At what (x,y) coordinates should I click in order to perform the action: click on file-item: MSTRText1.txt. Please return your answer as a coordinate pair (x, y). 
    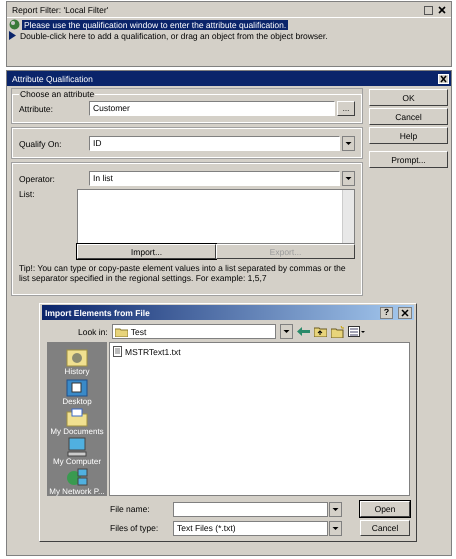
    Looking at the image, I should click on (153, 351).